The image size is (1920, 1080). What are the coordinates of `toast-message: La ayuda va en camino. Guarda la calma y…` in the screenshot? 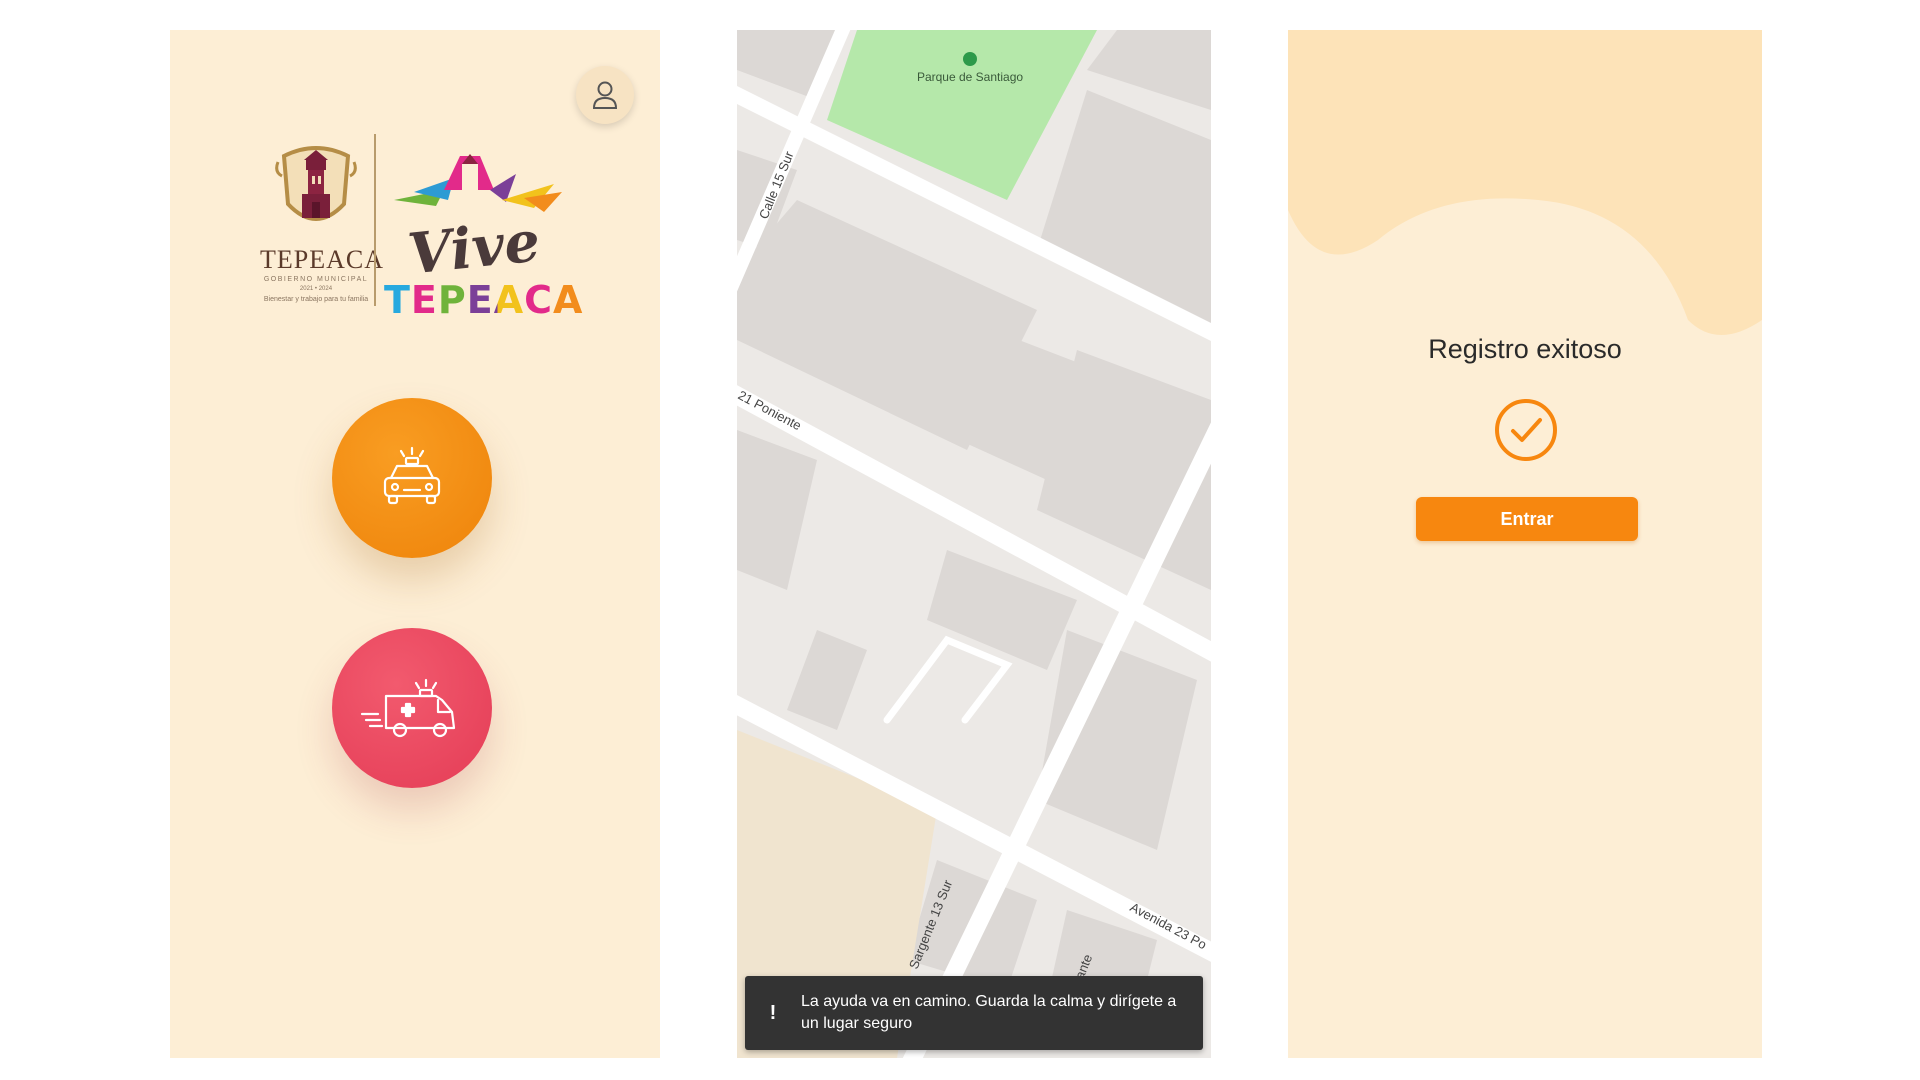 It's located at (989, 1012).